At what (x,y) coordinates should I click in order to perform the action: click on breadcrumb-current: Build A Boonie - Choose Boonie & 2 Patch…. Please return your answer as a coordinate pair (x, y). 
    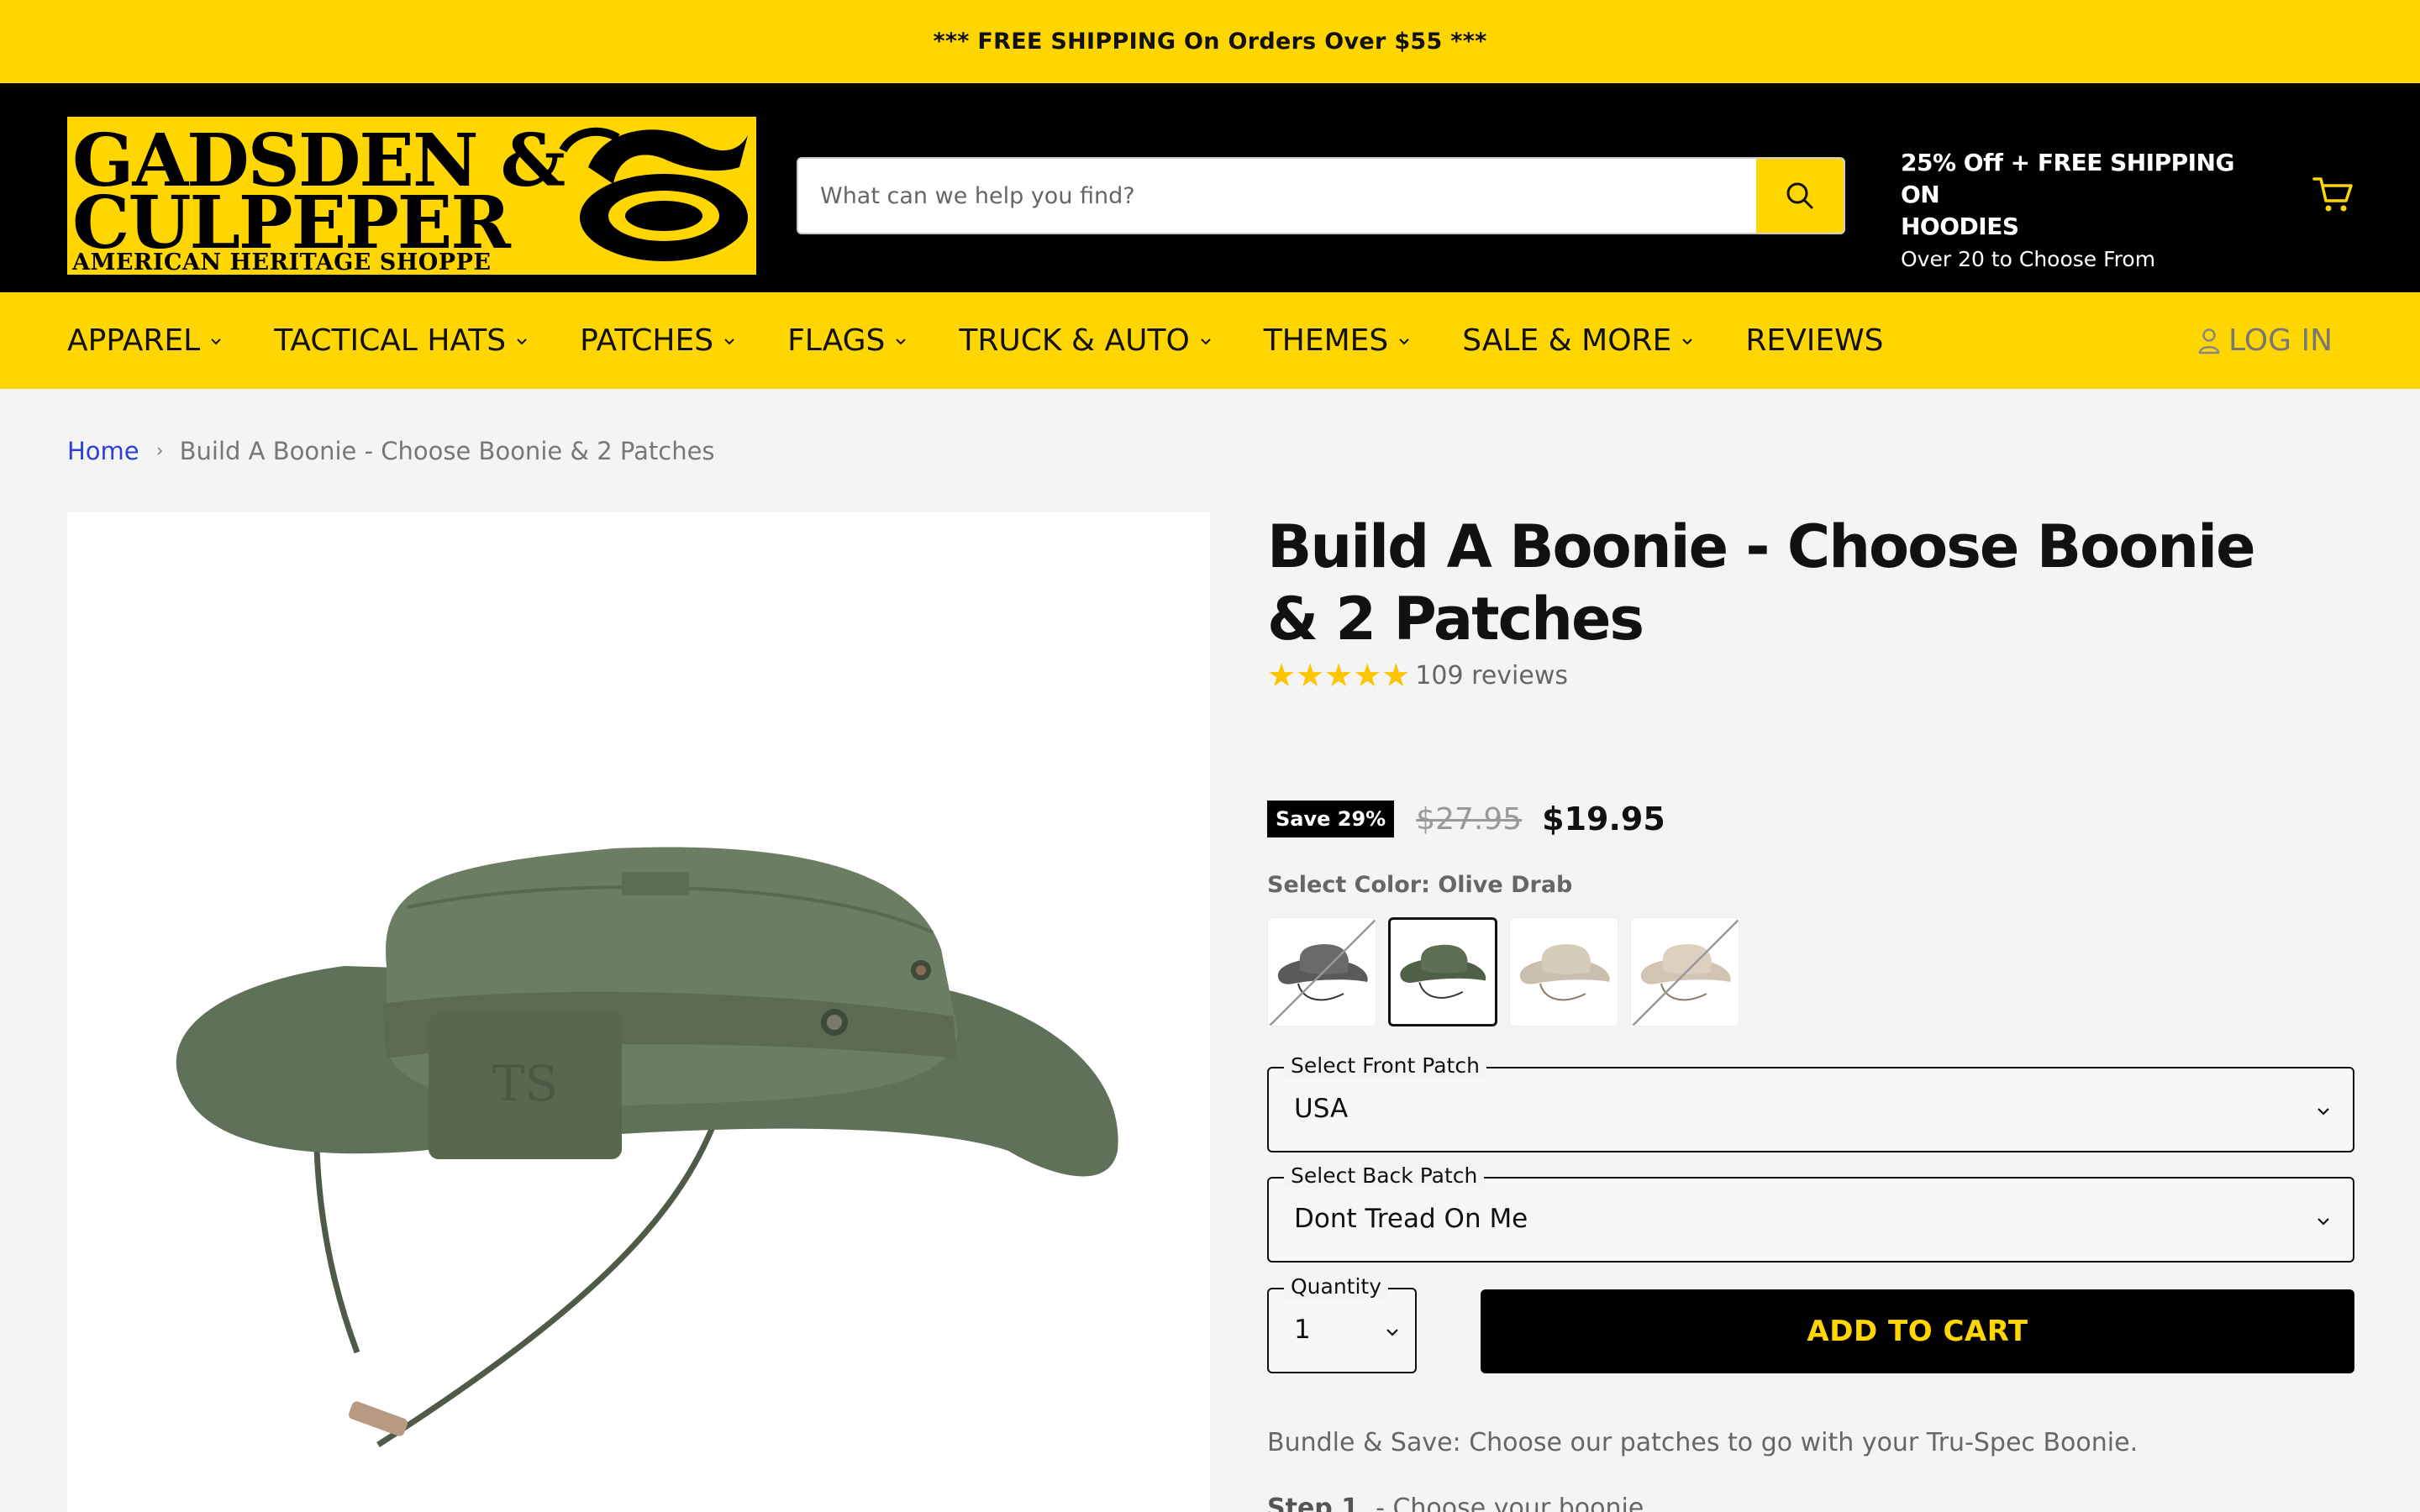
    Looking at the image, I should click on (447, 451).